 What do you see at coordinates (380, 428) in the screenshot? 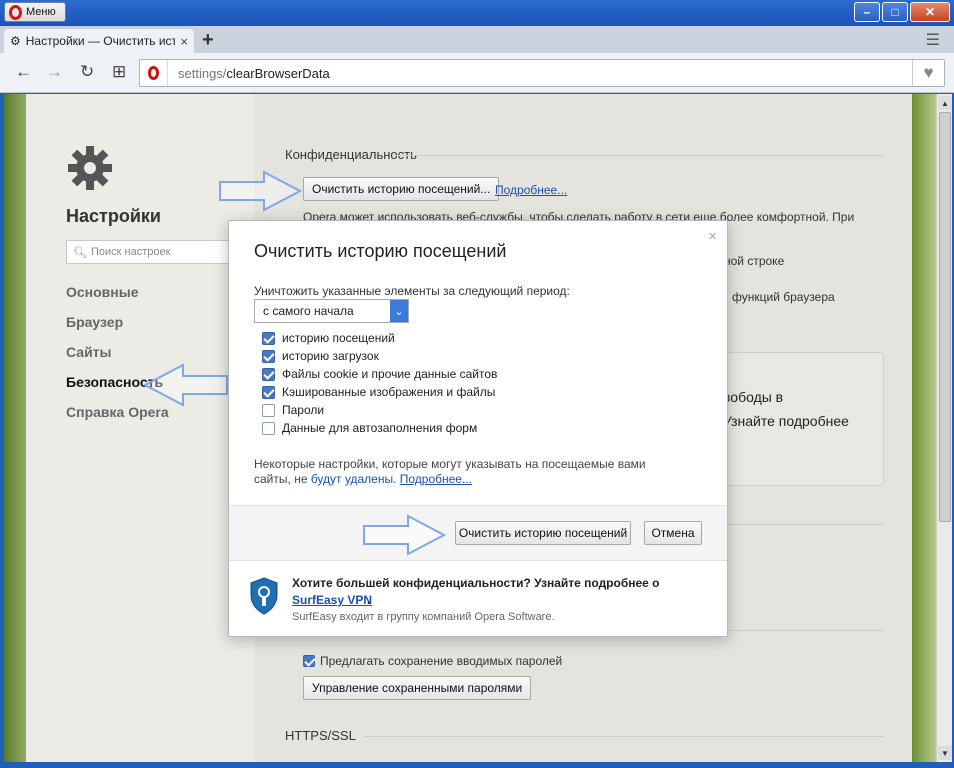
I see `option-label: Данные для автозаполнения форм` at bounding box center [380, 428].